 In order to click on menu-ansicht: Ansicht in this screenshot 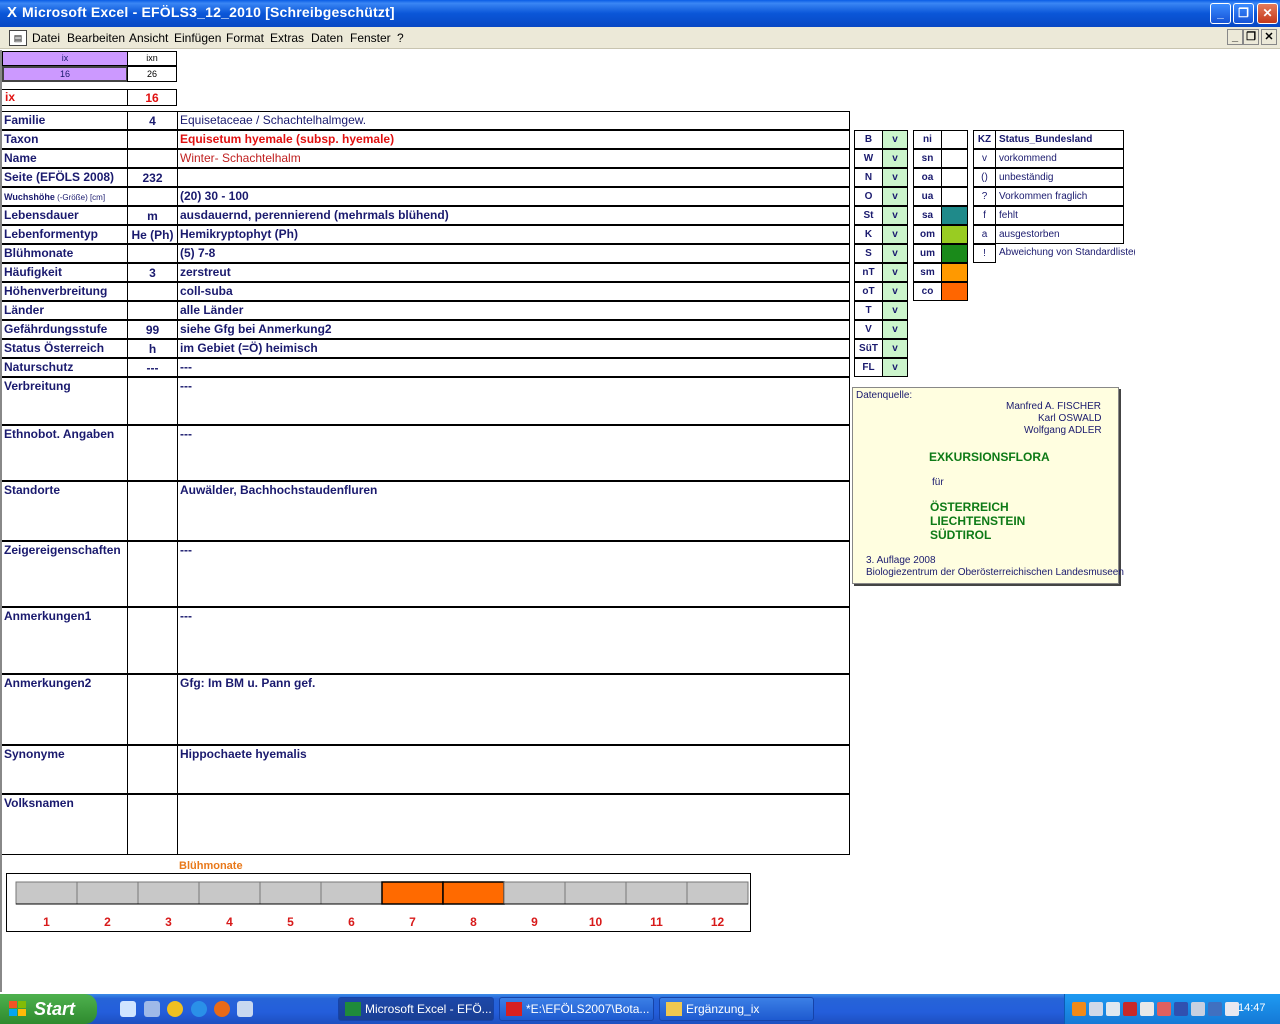, I will do `click(148, 38)`.